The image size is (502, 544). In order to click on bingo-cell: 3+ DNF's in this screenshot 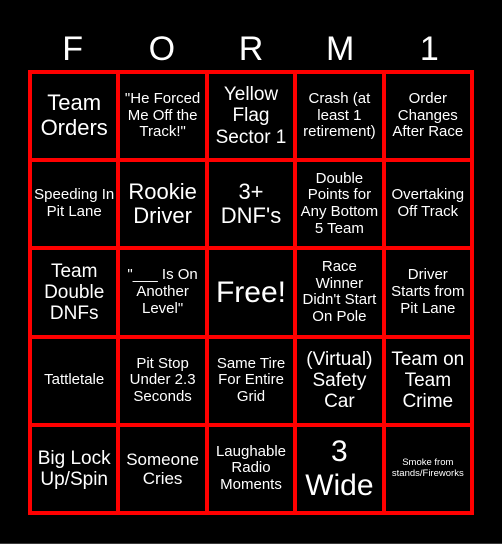, I will do `click(251, 204)`.